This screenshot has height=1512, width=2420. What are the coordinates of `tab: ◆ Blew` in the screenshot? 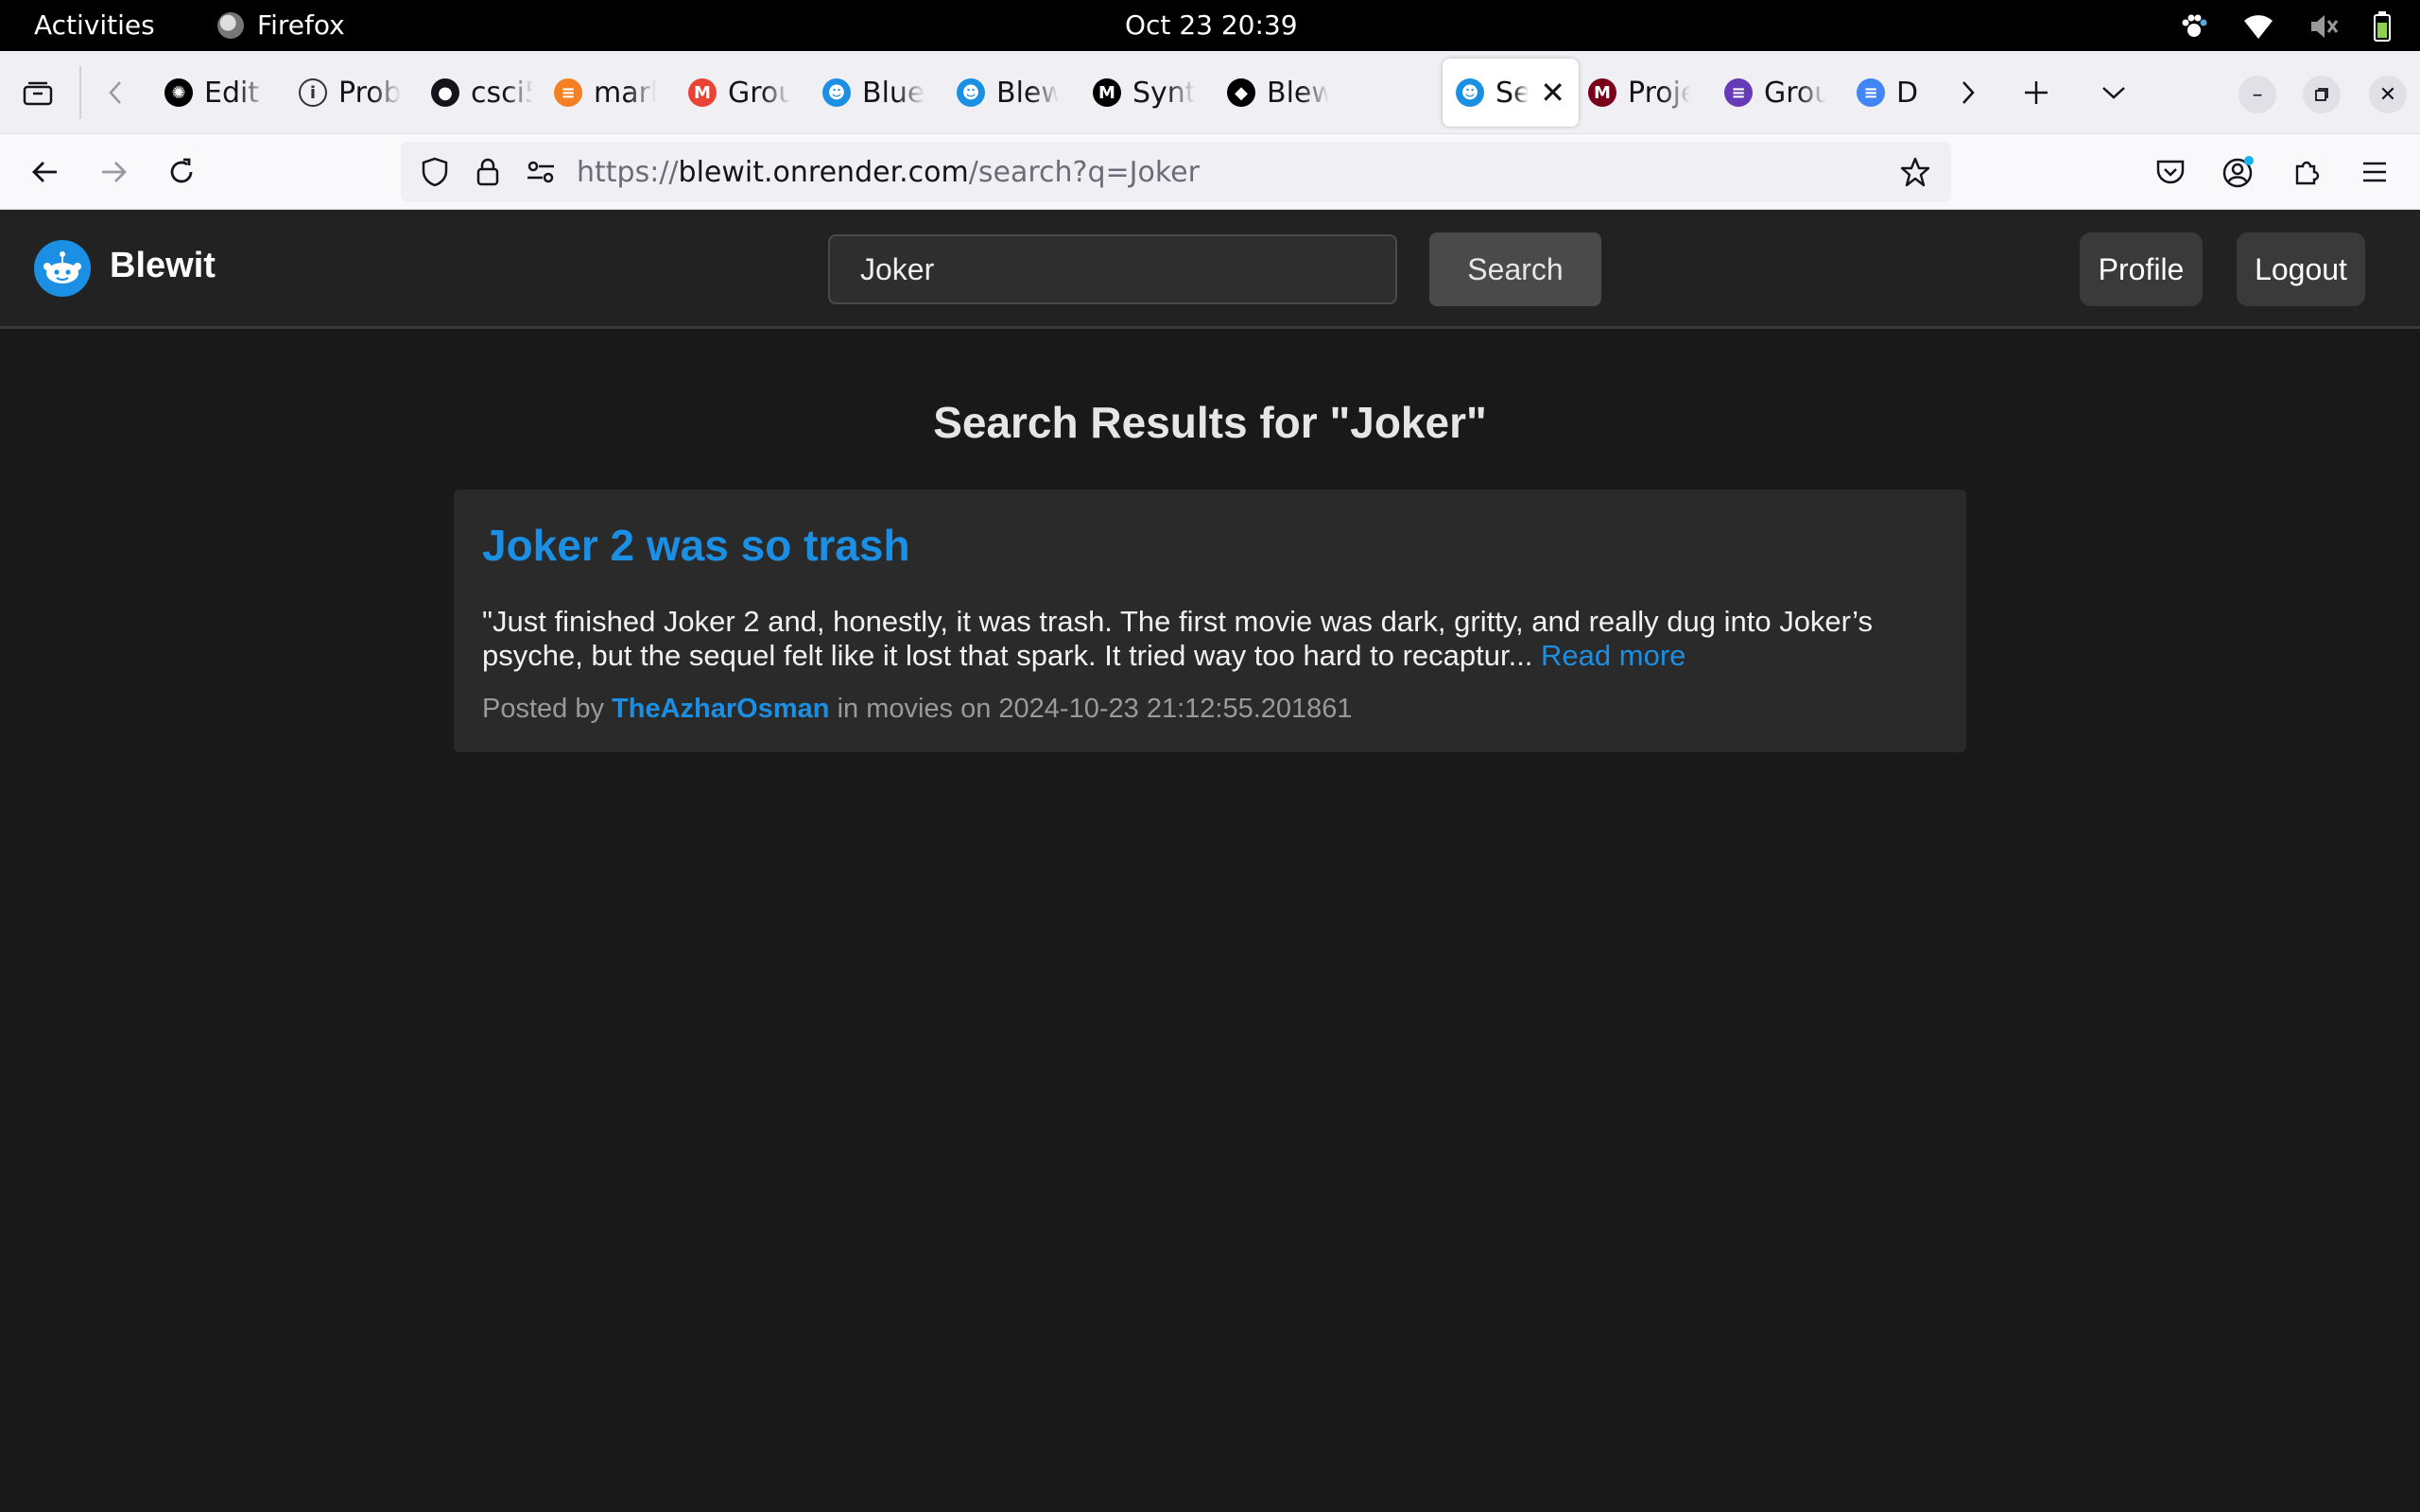 It's located at (1278, 93).